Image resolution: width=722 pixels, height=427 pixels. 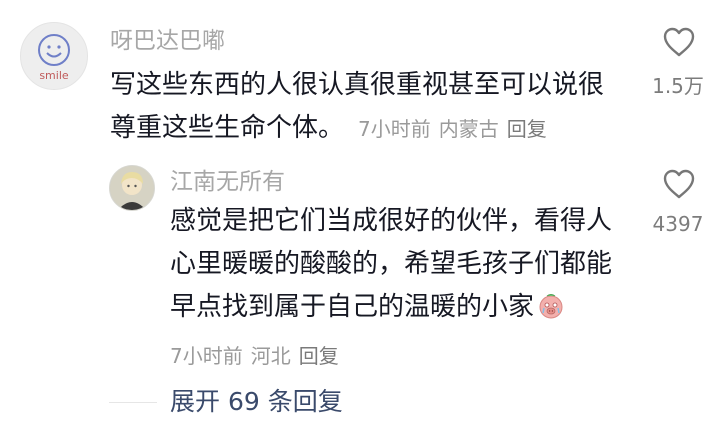 What do you see at coordinates (678, 86) in the screenshot?
I see `like-count: 1.5万` at bounding box center [678, 86].